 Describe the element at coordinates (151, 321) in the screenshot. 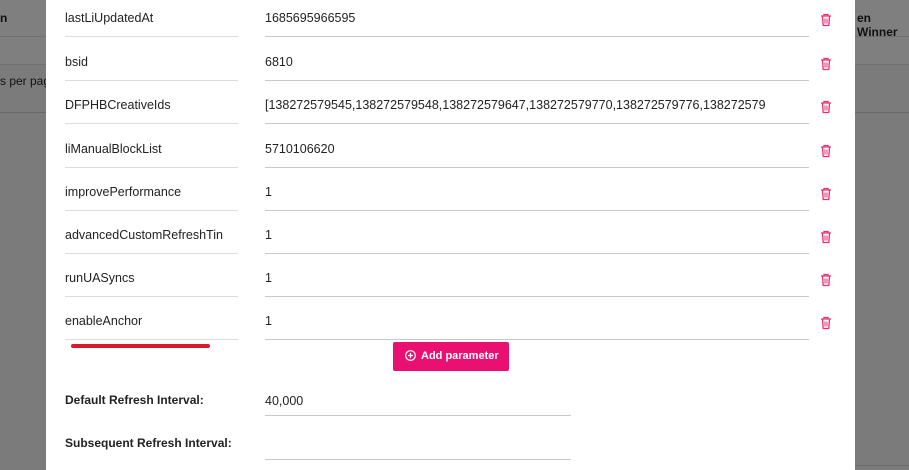

I see `param-key-input: enableAnchor` at that location.